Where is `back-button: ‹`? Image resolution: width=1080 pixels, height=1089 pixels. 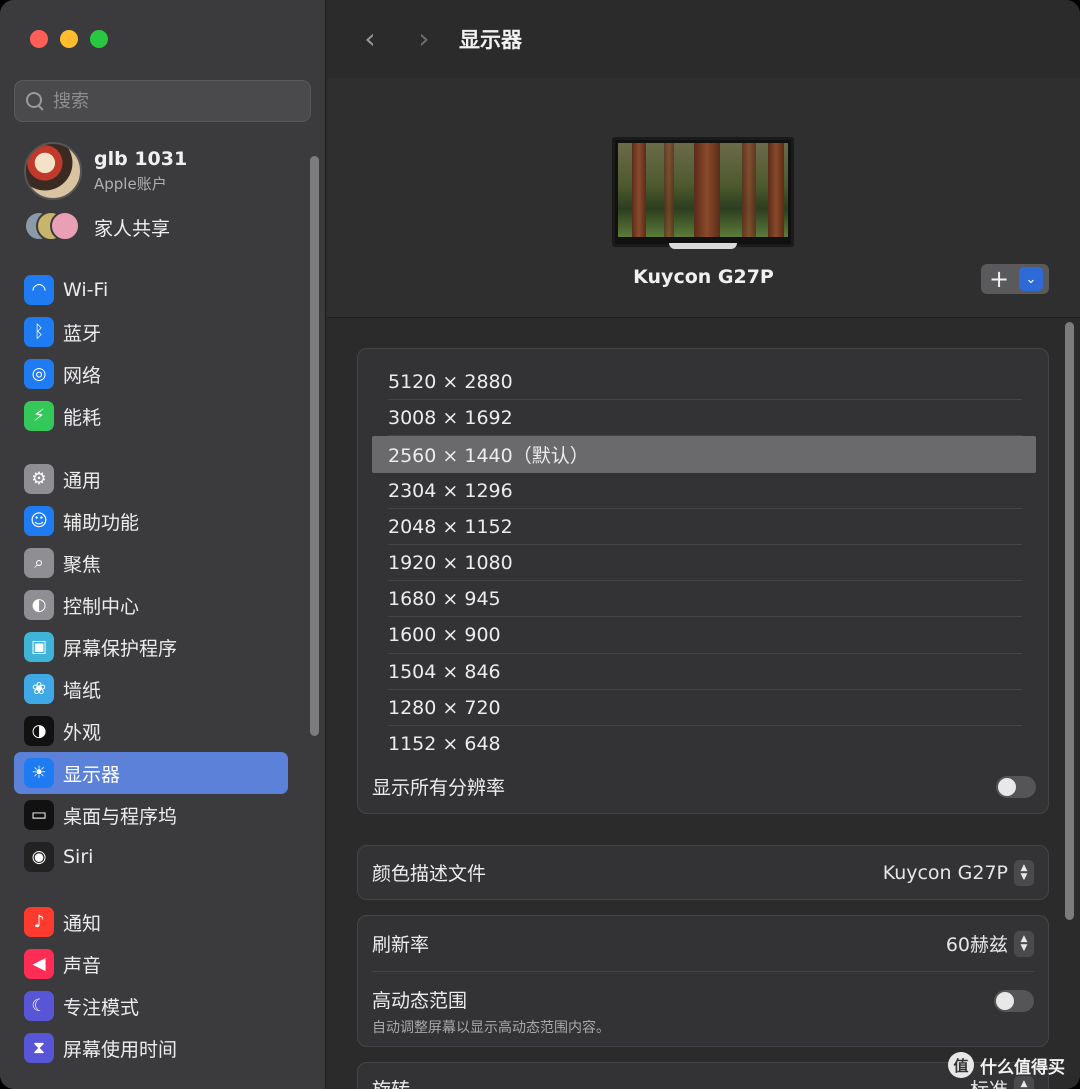
back-button: ‹ is located at coordinates (370, 38).